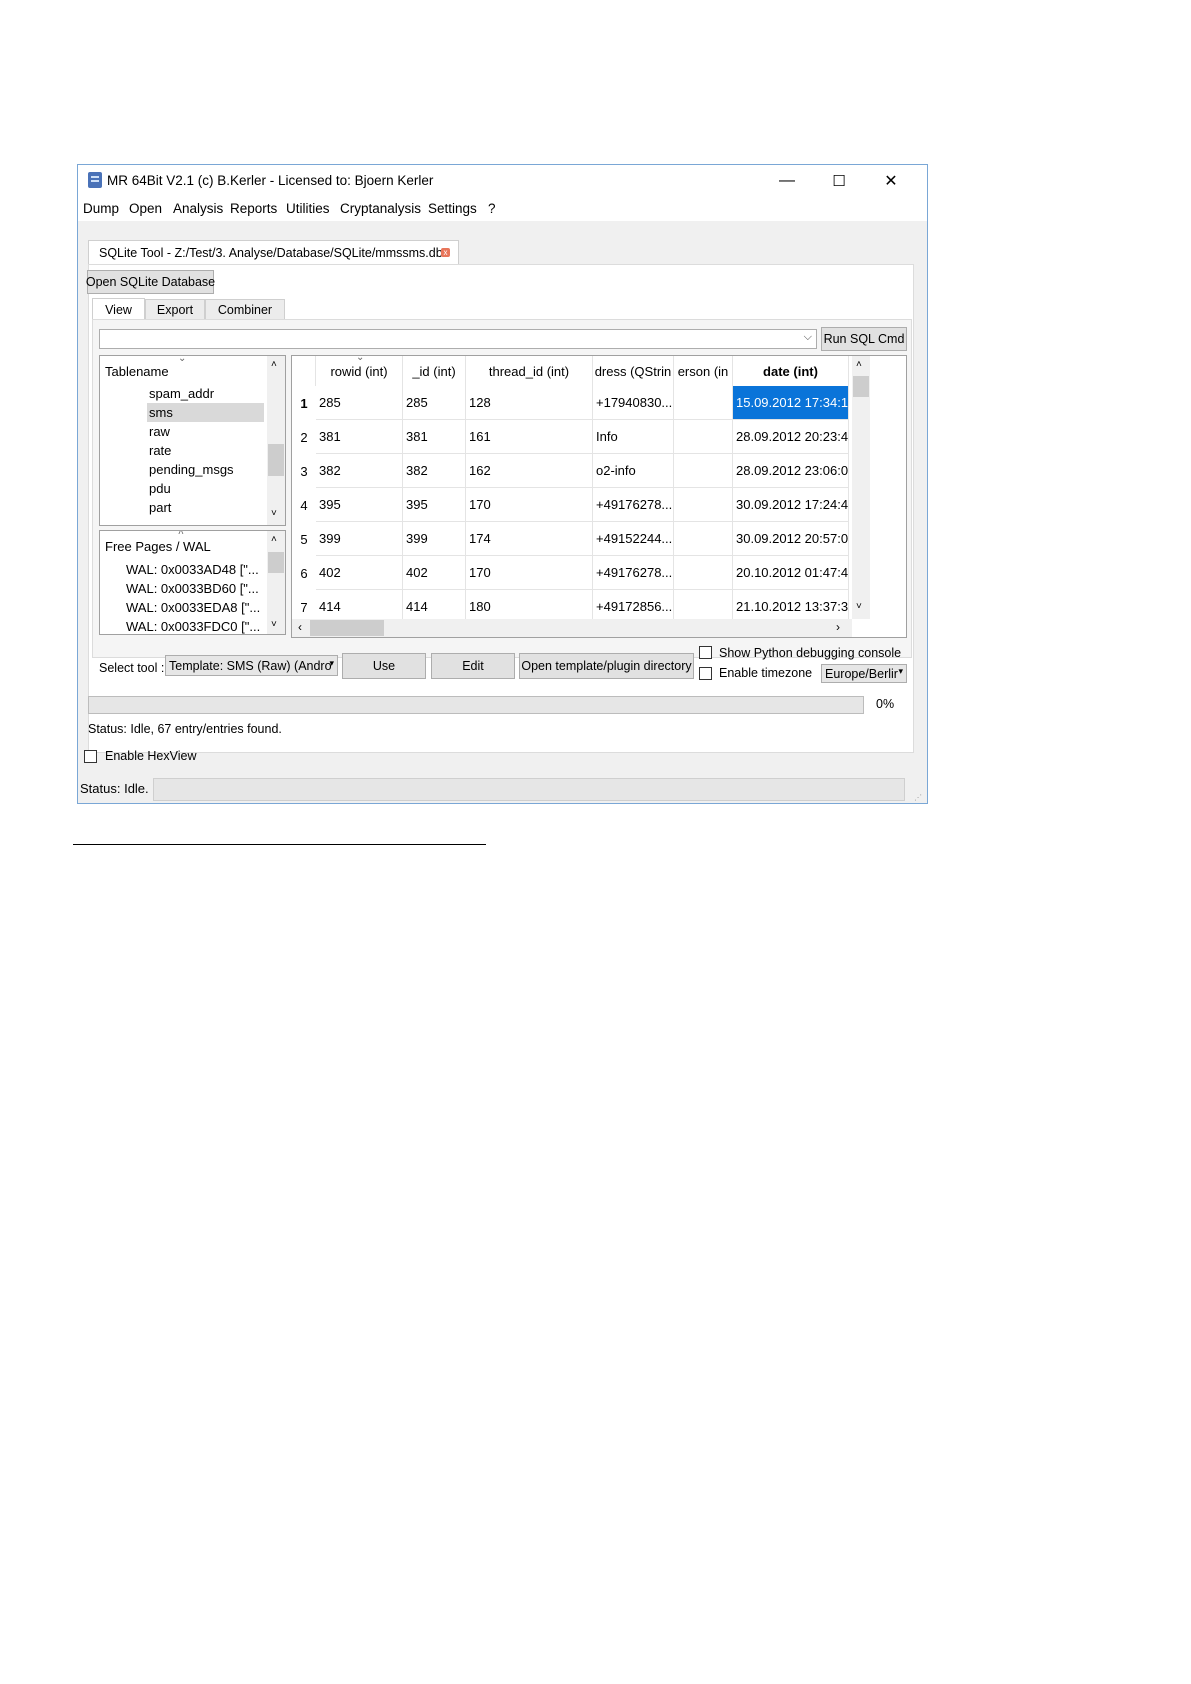 The height and width of the screenshot is (1684, 1191). I want to click on cell-date: 15.09.2012 17:34:14, so click(791, 403).